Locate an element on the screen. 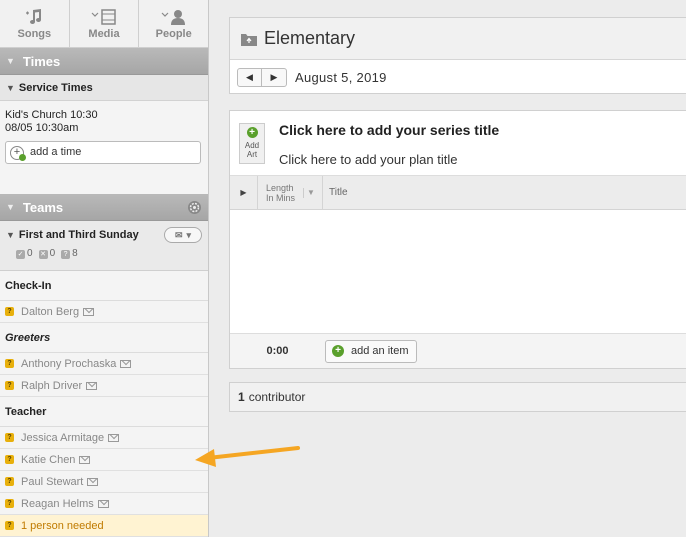 This screenshot has height=537, width=686. team-counts: ✓ 0 ✕ 0 ? 8 is located at coordinates (104, 253).